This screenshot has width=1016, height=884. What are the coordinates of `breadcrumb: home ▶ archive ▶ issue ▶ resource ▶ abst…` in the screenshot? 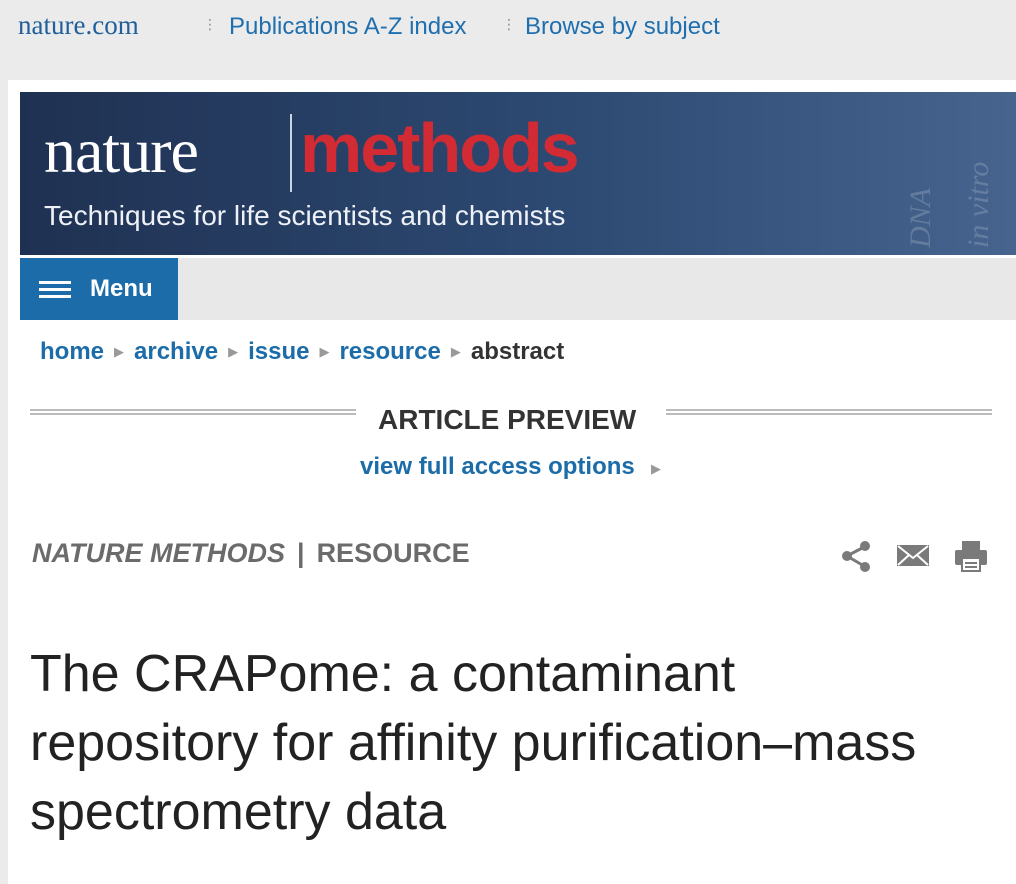 It's located at (302, 352).